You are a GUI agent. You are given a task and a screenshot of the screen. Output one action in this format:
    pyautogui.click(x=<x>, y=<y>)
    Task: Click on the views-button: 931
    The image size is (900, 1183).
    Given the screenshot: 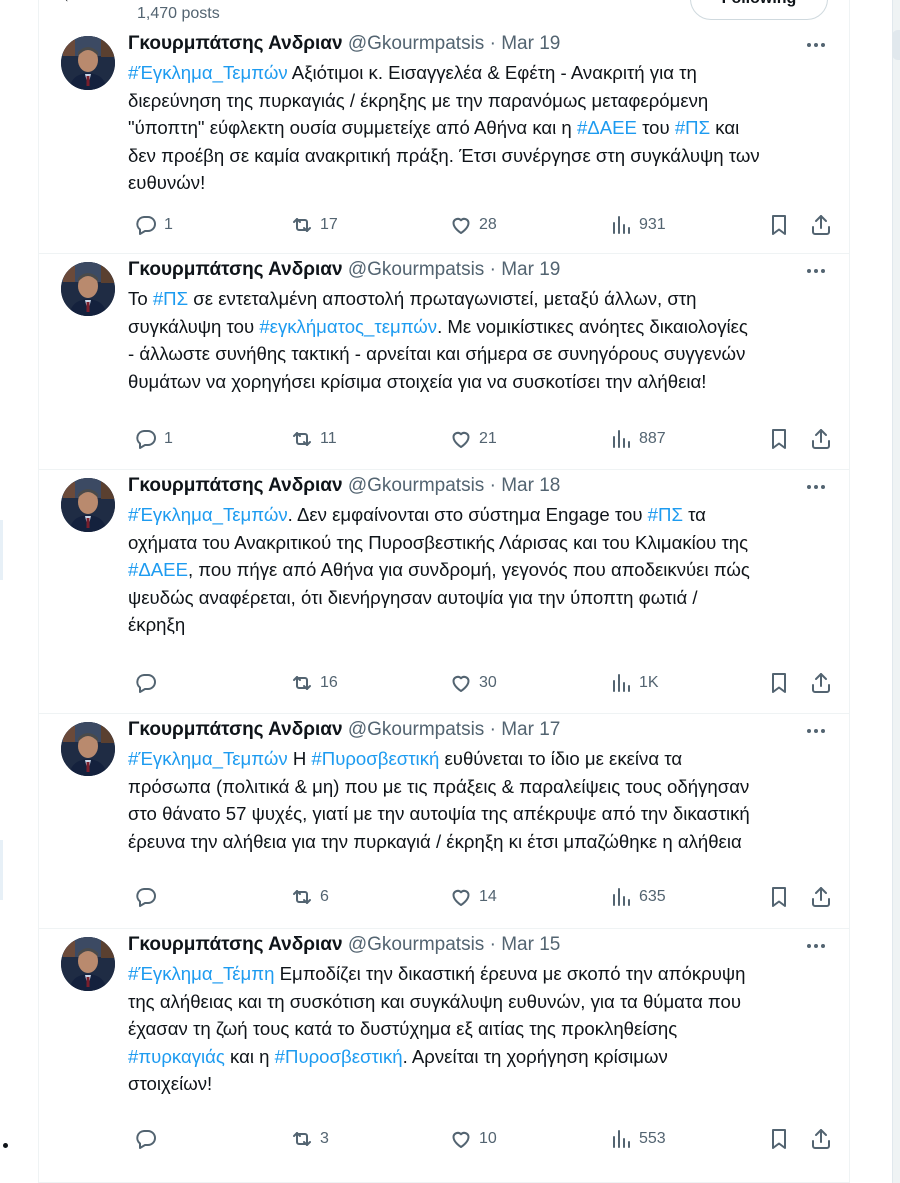 What is the action you would take?
    pyautogui.click(x=634, y=225)
    